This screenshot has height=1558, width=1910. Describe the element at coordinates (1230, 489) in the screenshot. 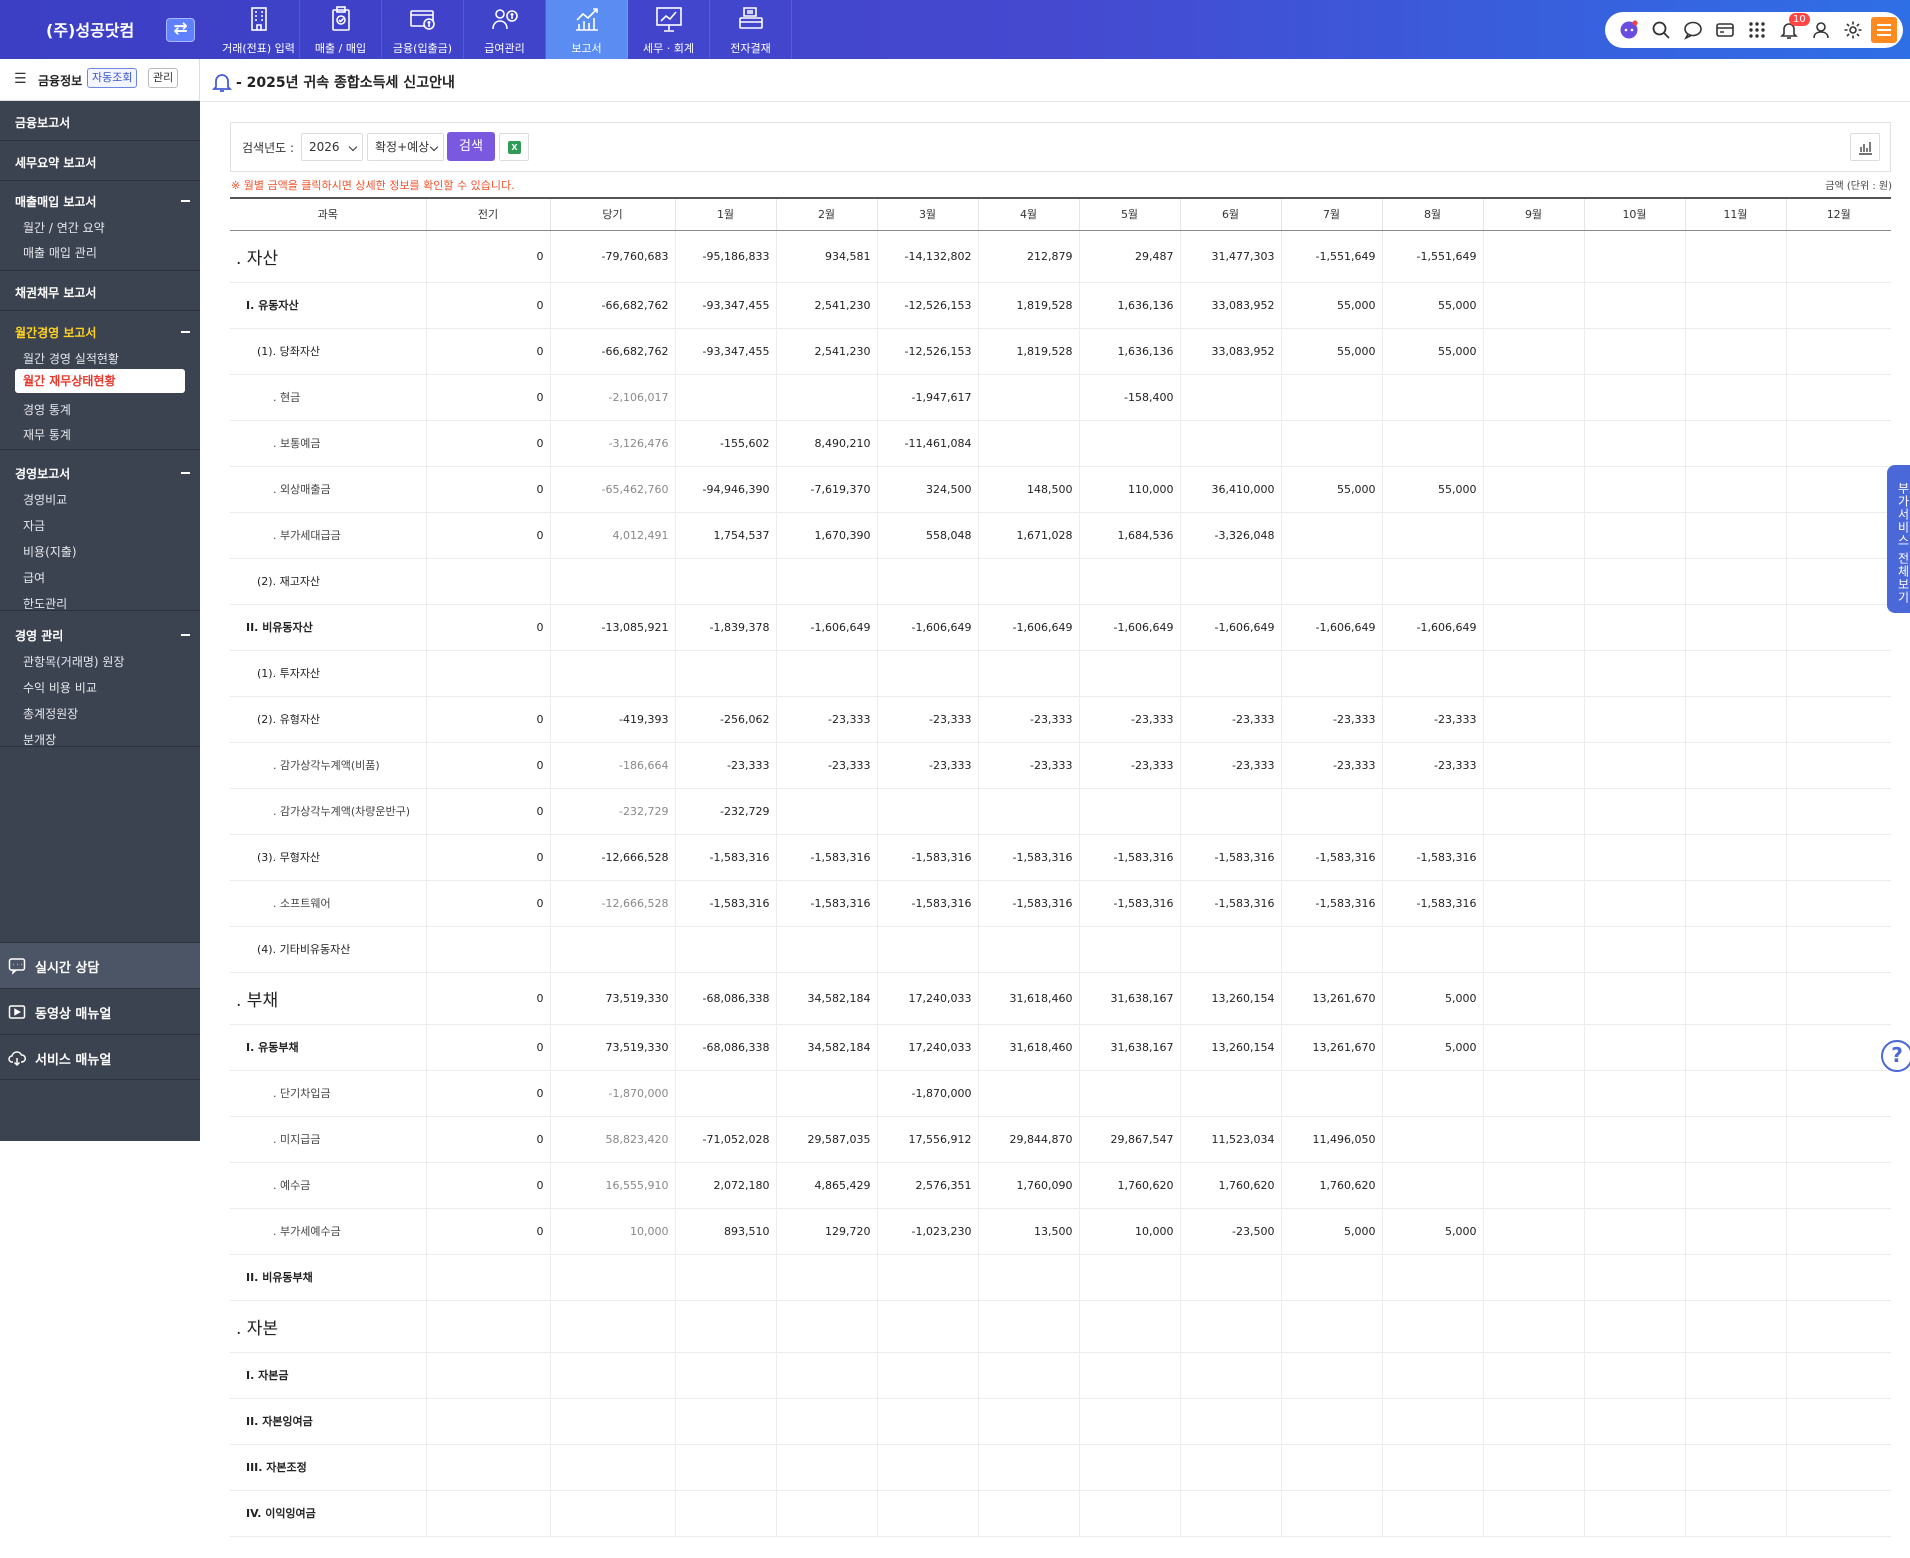

I see `month-amount-cell: 36,410,000` at that location.